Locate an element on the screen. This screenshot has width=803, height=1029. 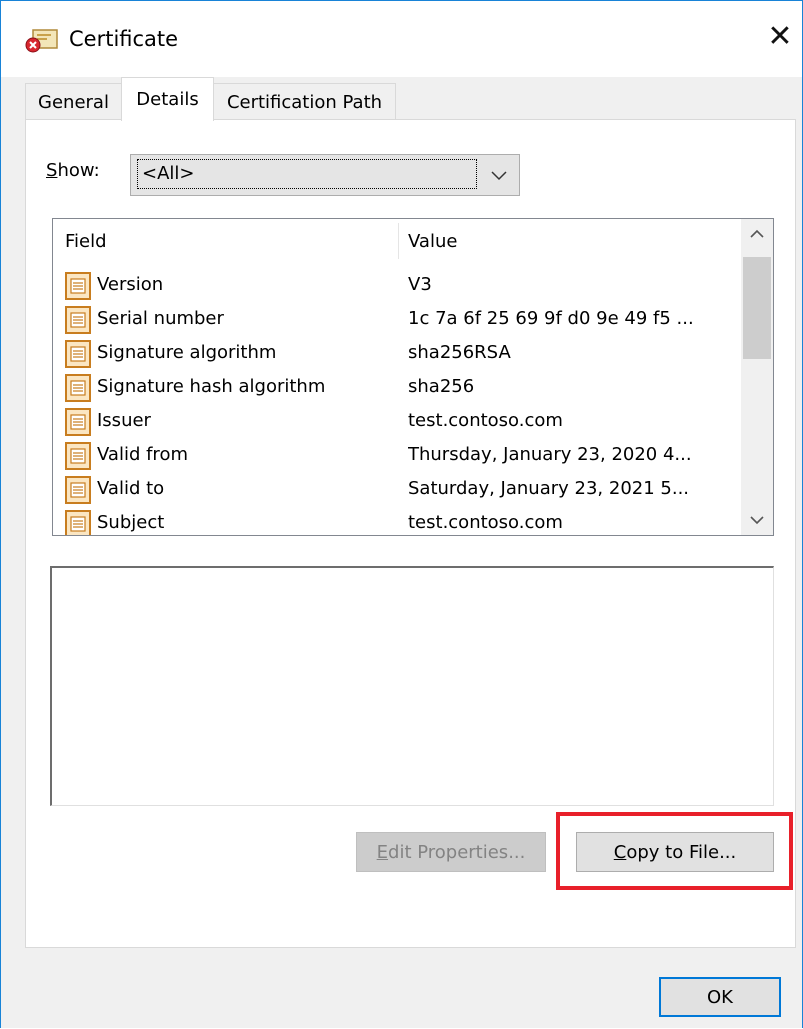
field-value: sha256RSA is located at coordinates (459, 352).